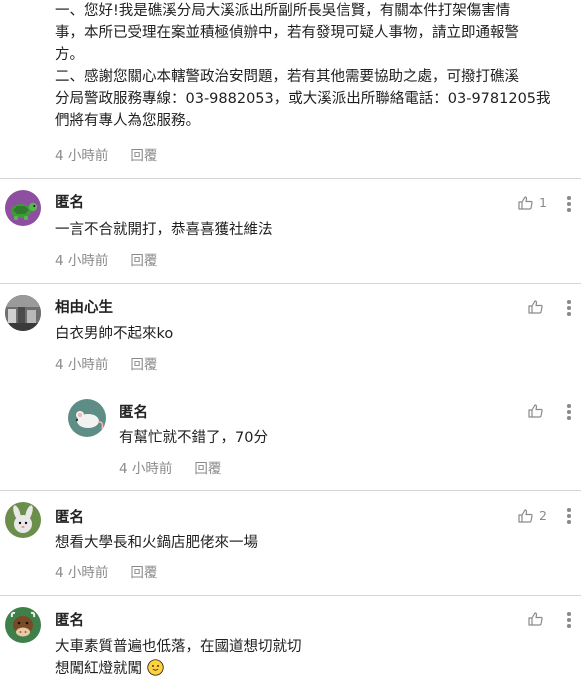 The height and width of the screenshot is (683, 585). What do you see at coordinates (283, 11) in the screenshot?
I see `comment-text-line: 一、您好!我是礁溪分局大溪派出所副所長吳信賢，有關本件打架傷害情` at bounding box center [283, 11].